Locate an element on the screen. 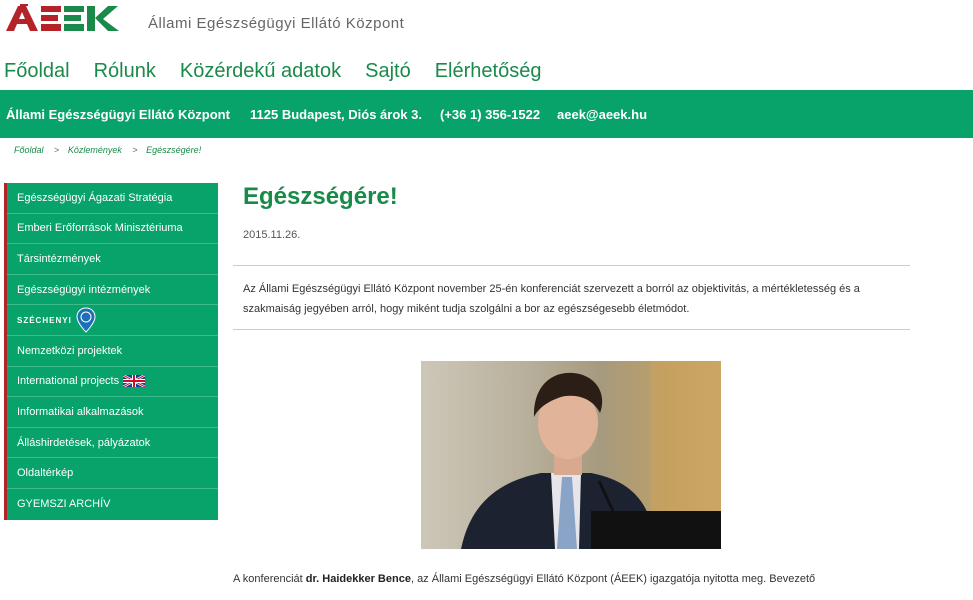 The height and width of the screenshot is (600, 973). contact-email: aeek@aeek.hu is located at coordinates (602, 114).